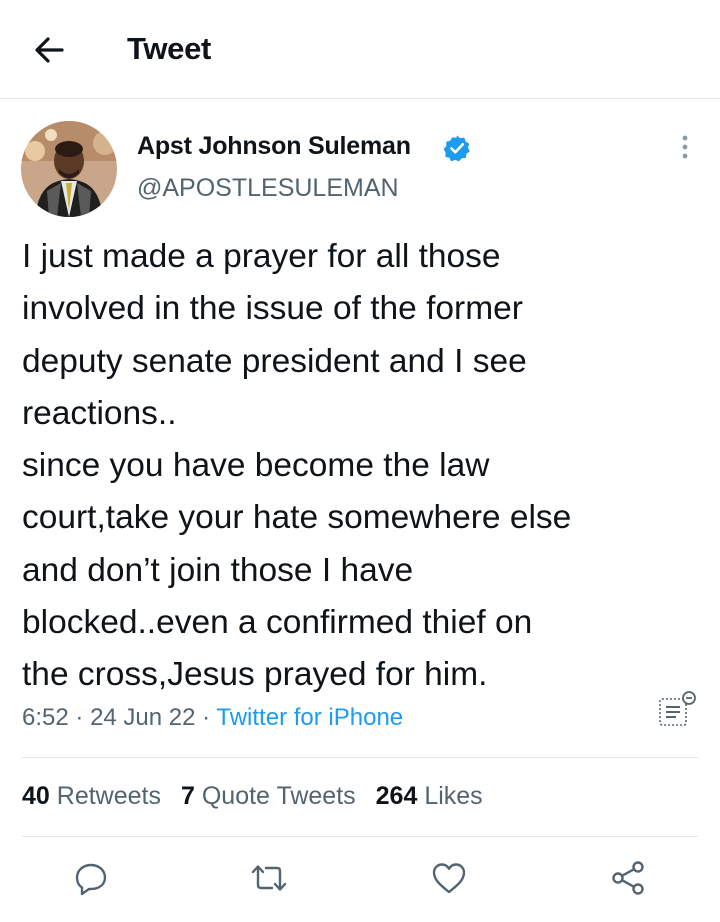 The height and width of the screenshot is (922, 720). What do you see at coordinates (45, 717) in the screenshot?
I see `tweet-time: 6:52` at bounding box center [45, 717].